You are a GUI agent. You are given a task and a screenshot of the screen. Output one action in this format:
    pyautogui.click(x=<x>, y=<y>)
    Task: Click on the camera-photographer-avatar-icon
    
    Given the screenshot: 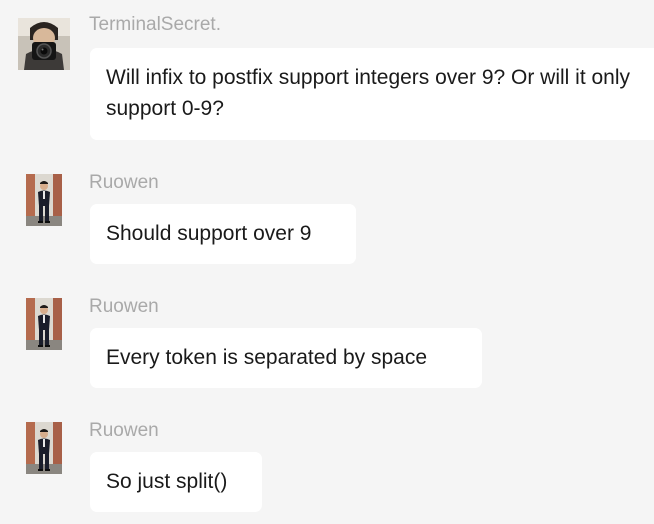 What is the action you would take?
    pyautogui.click(x=44, y=44)
    